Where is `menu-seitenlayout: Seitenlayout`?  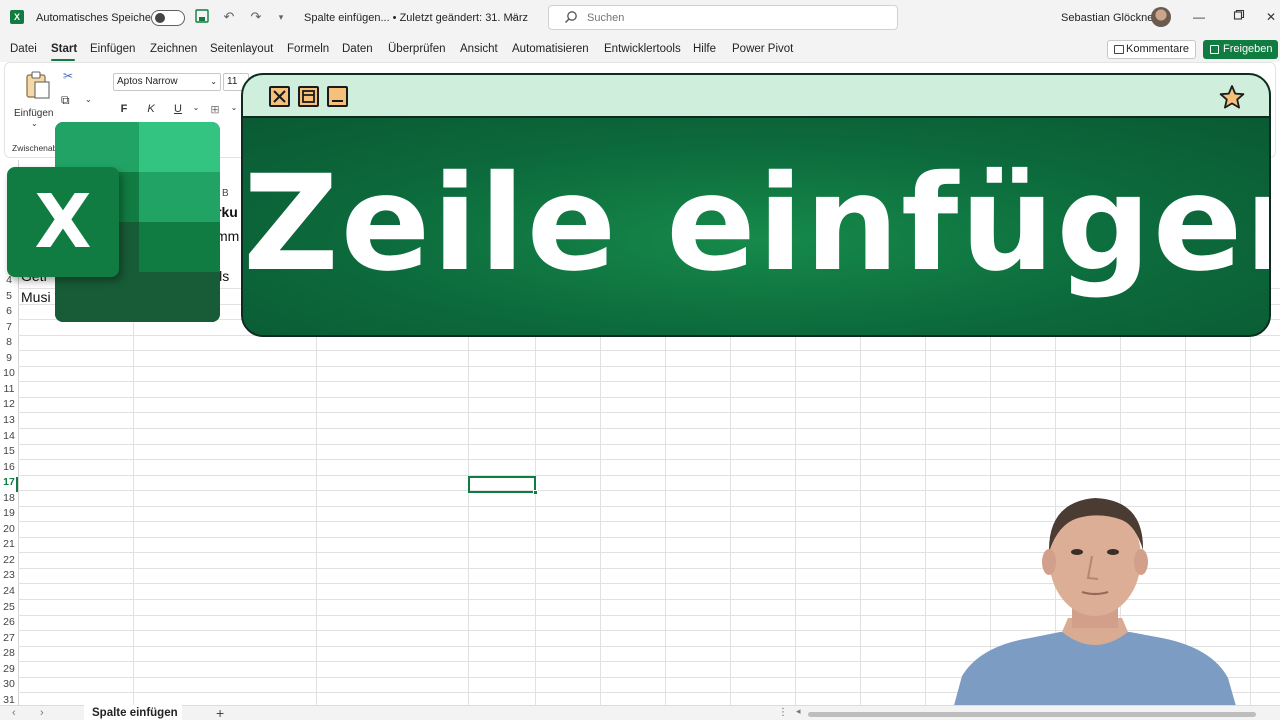
menu-seitenlayout: Seitenlayout is located at coordinates (241, 49).